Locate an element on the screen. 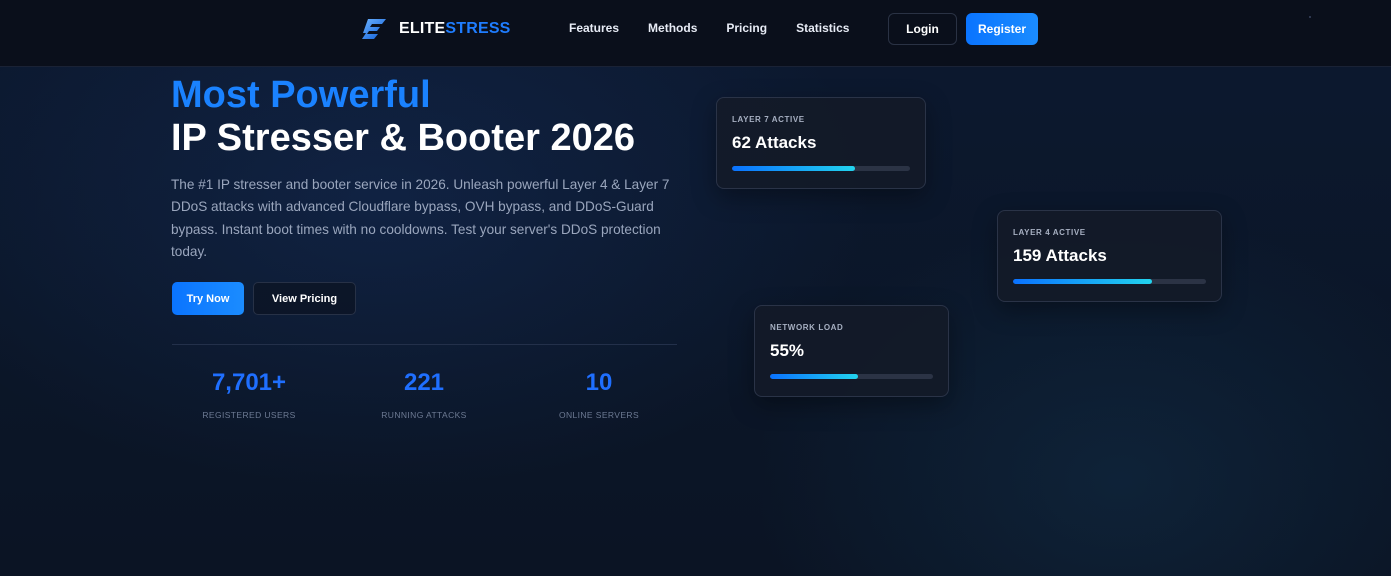 The width and height of the screenshot is (1391, 576). card-label: LAYER 7 ACTIVE is located at coordinates (768, 119).